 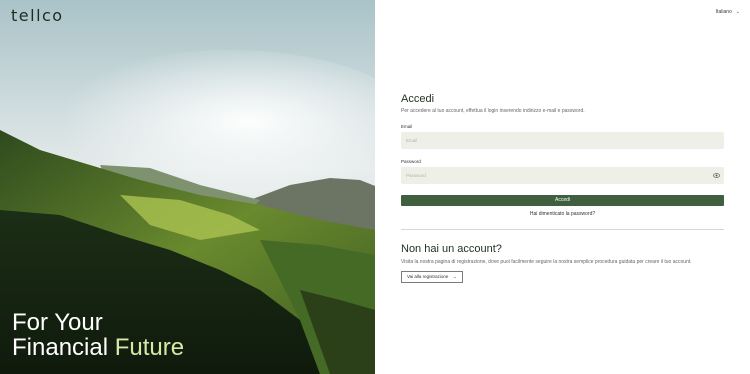 I want to click on email-placeholder: Email, so click(x=412, y=140).